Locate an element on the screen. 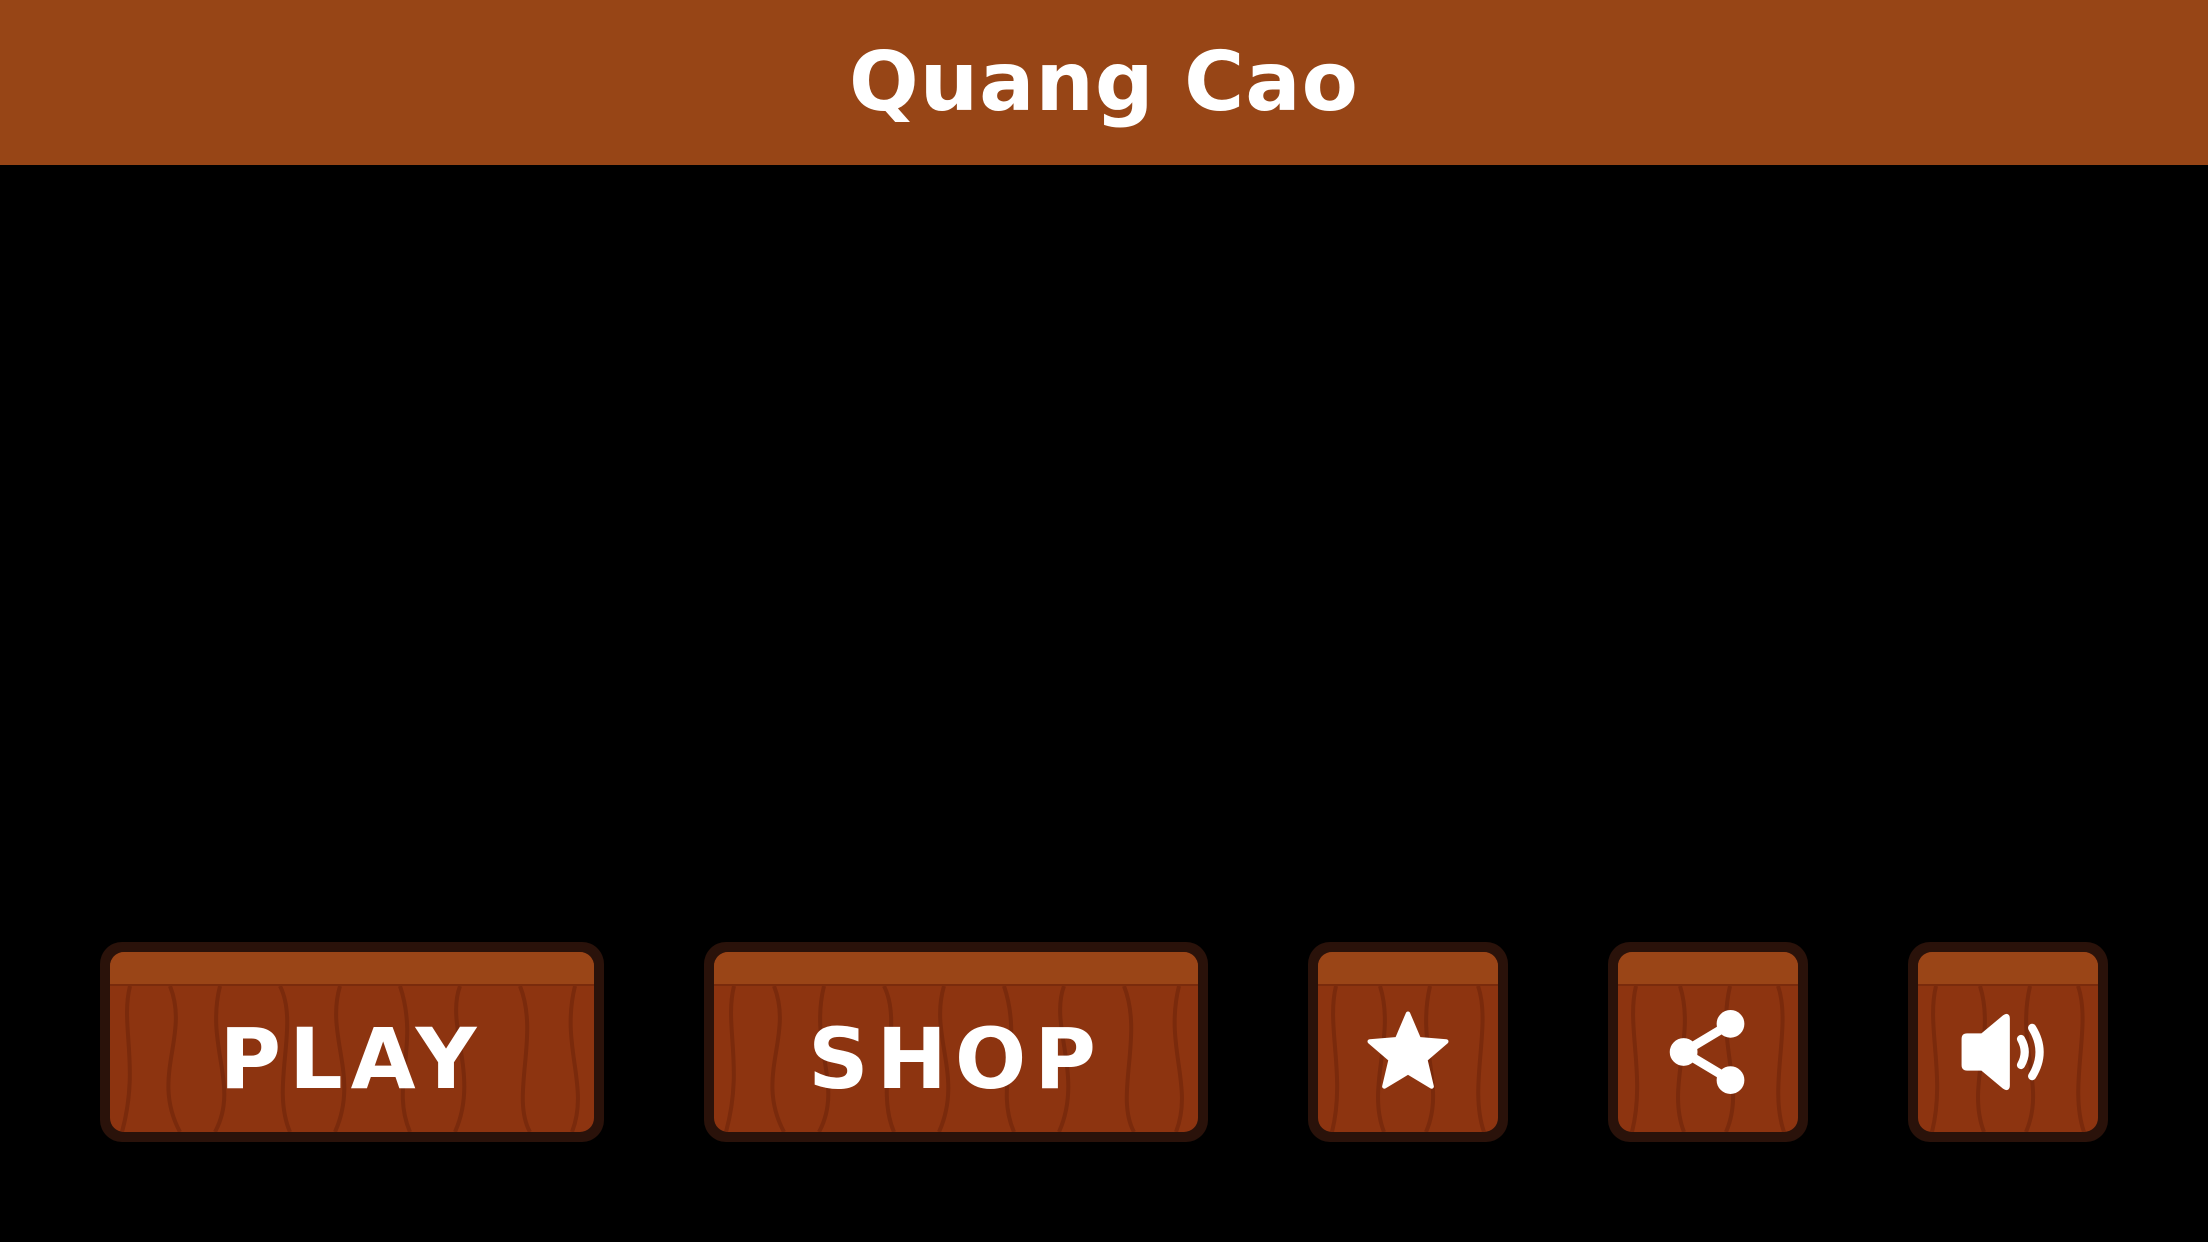  play-button-face: PLAY is located at coordinates (352, 1042).